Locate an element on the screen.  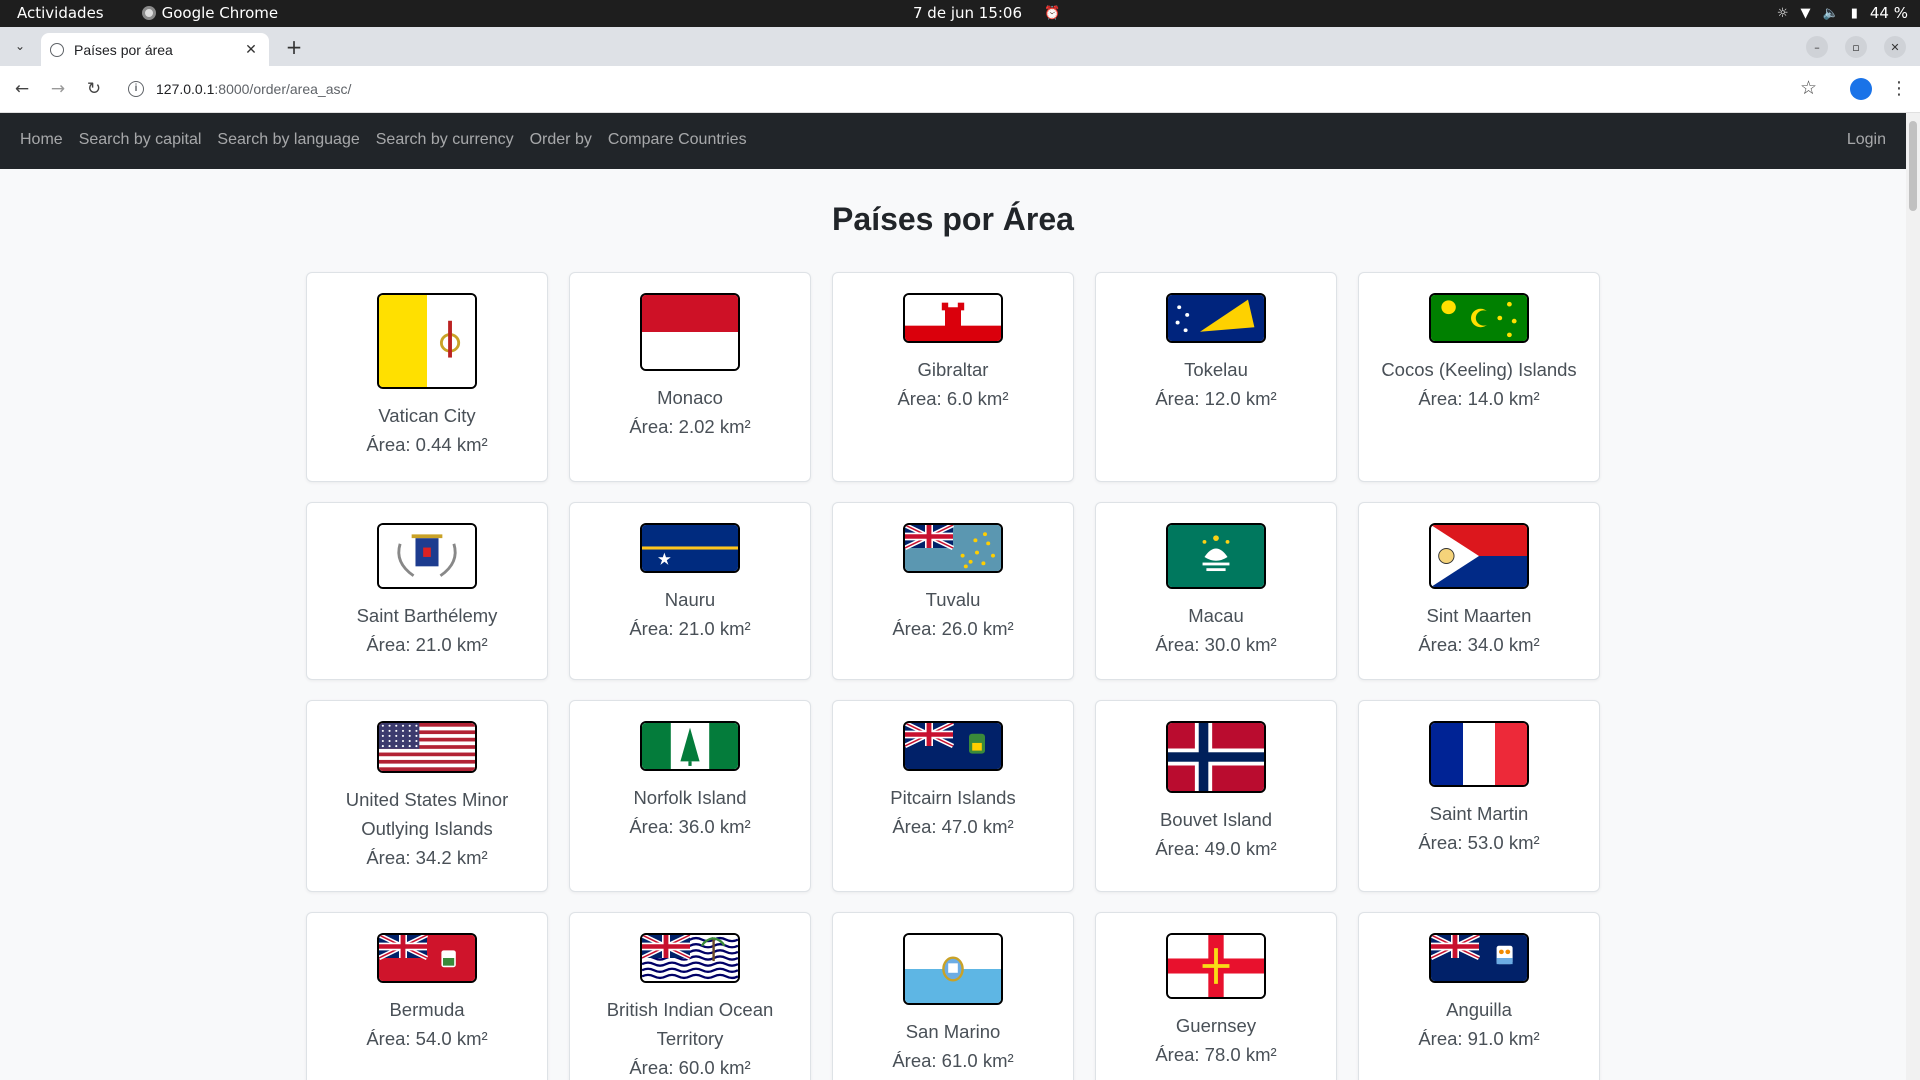
tab-title: Países por área is located at coordinates (123, 49).